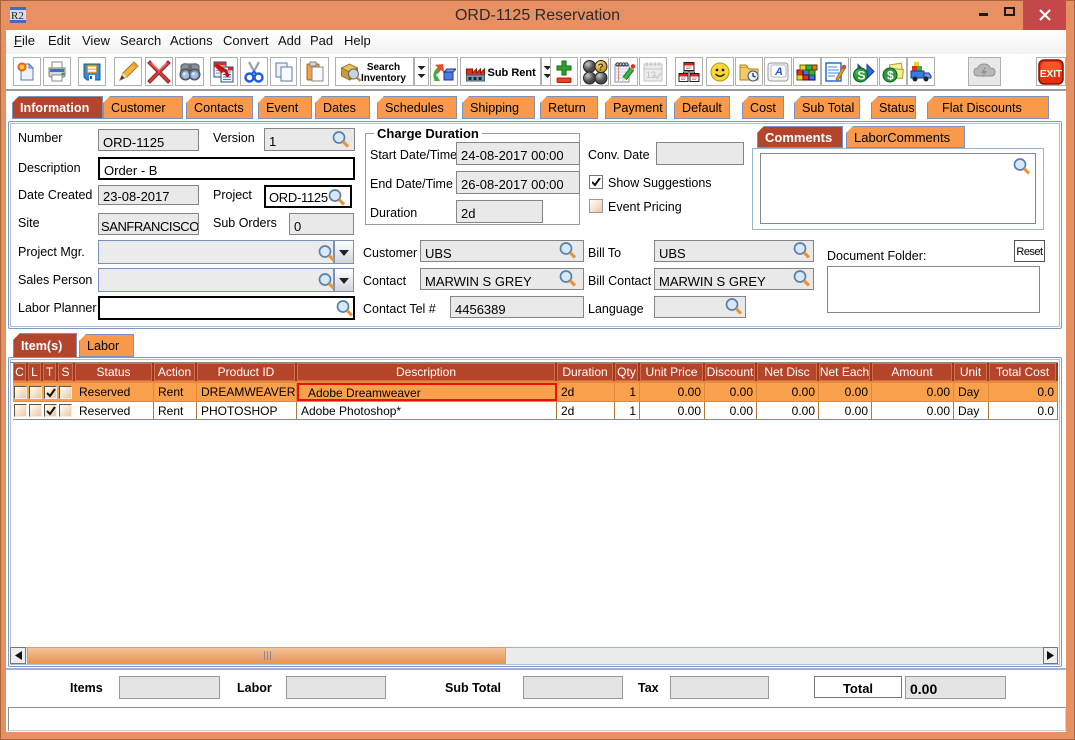  What do you see at coordinates (511, 73) in the screenshot?
I see `svg-text: Sub Rent` at bounding box center [511, 73].